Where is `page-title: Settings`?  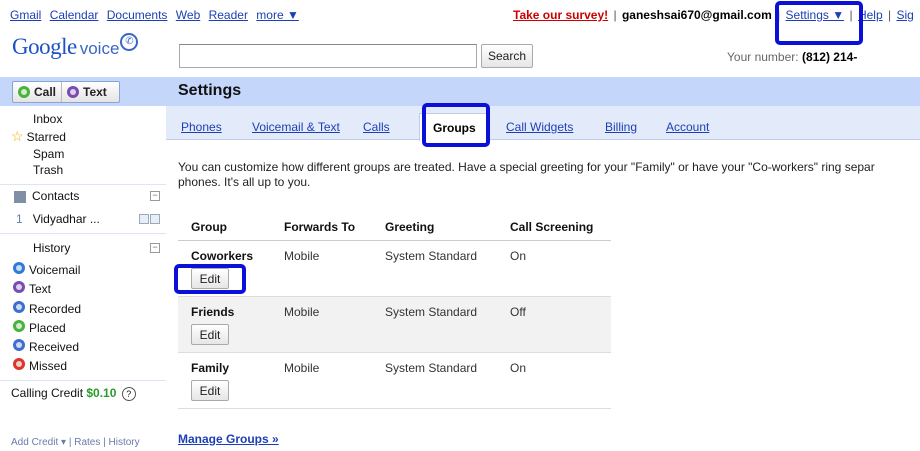
page-title: Settings is located at coordinates (210, 90).